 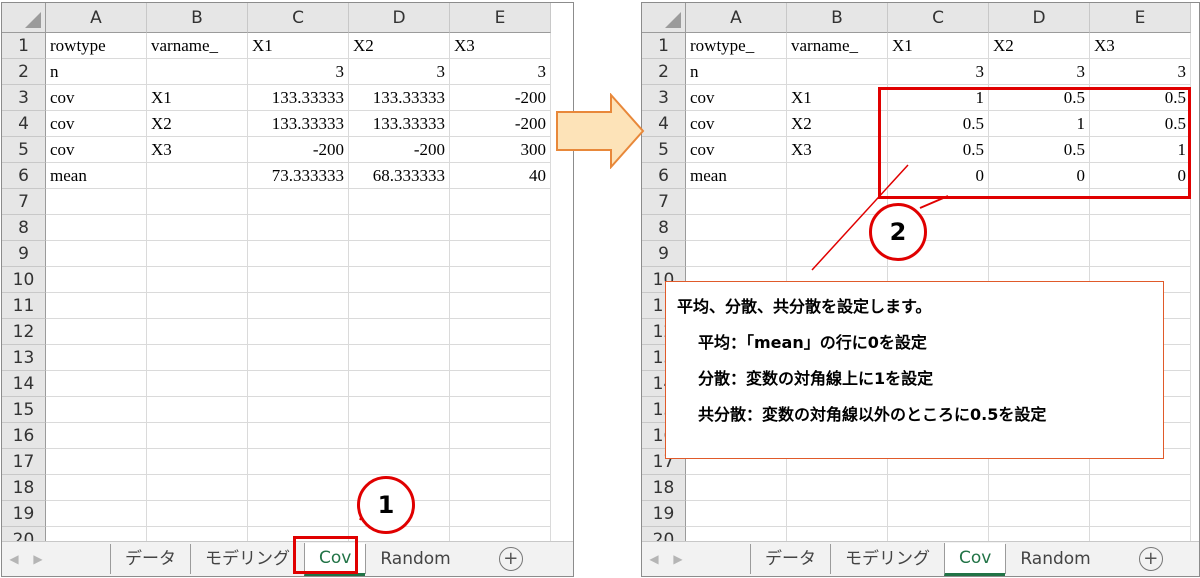 What do you see at coordinates (804, 306) in the screenshot?
I see `callout-title: 平均、分散、共分散を設定します。` at bounding box center [804, 306].